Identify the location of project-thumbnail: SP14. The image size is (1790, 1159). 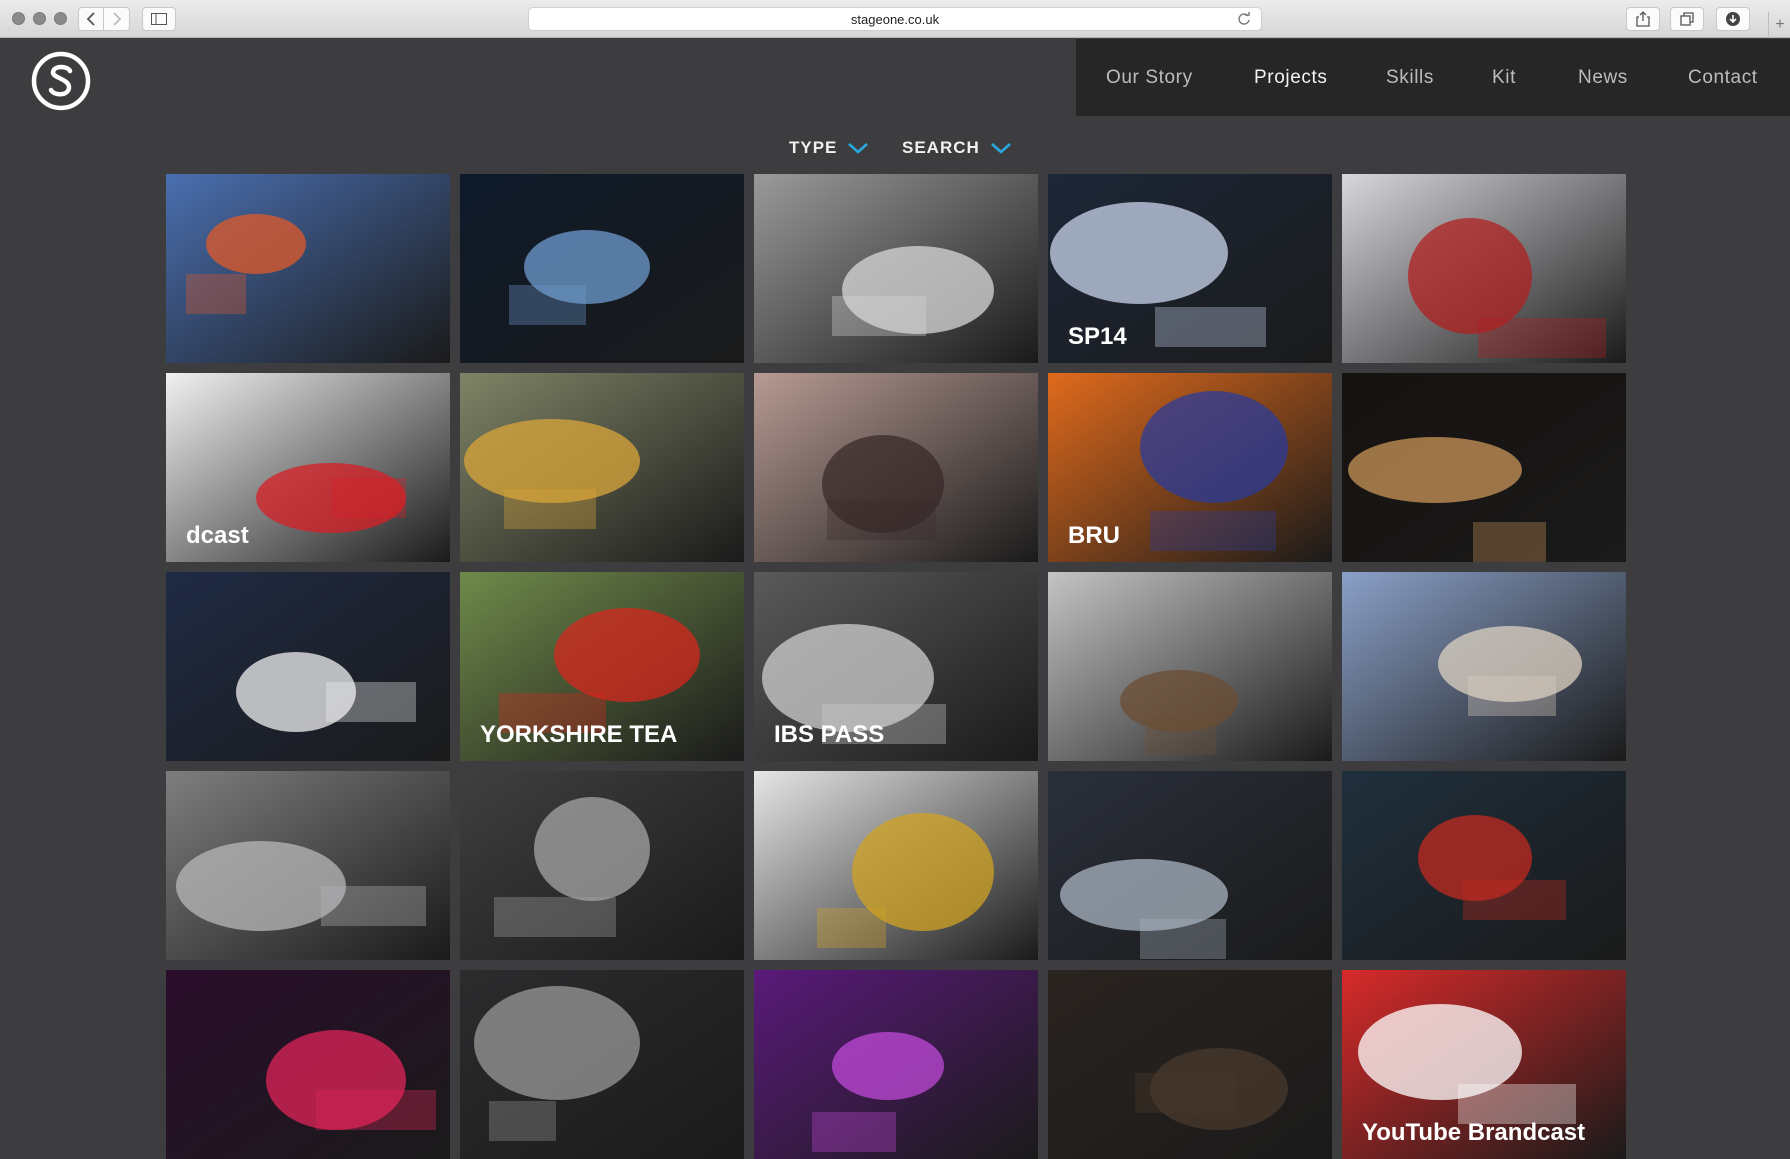
(1190, 268).